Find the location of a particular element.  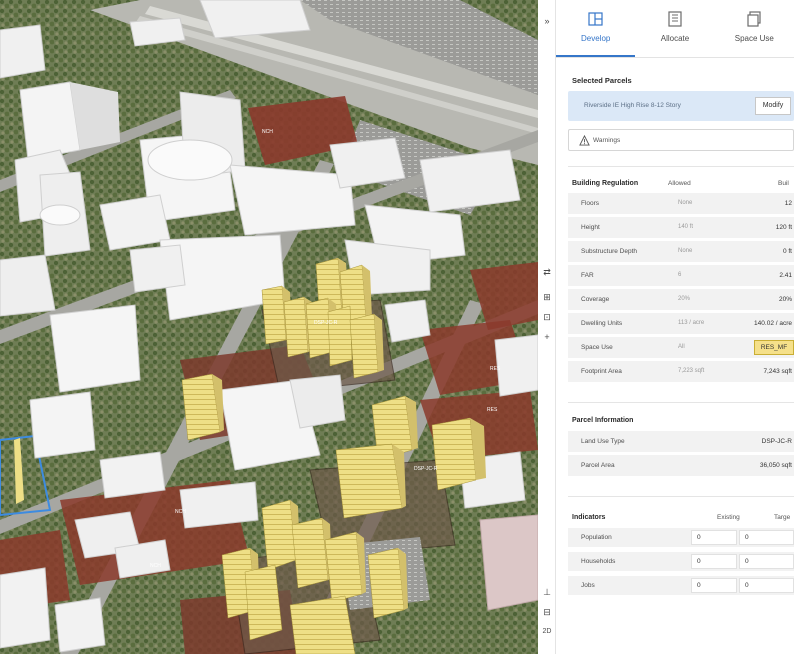

row-label: Households is located at coordinates (598, 561).